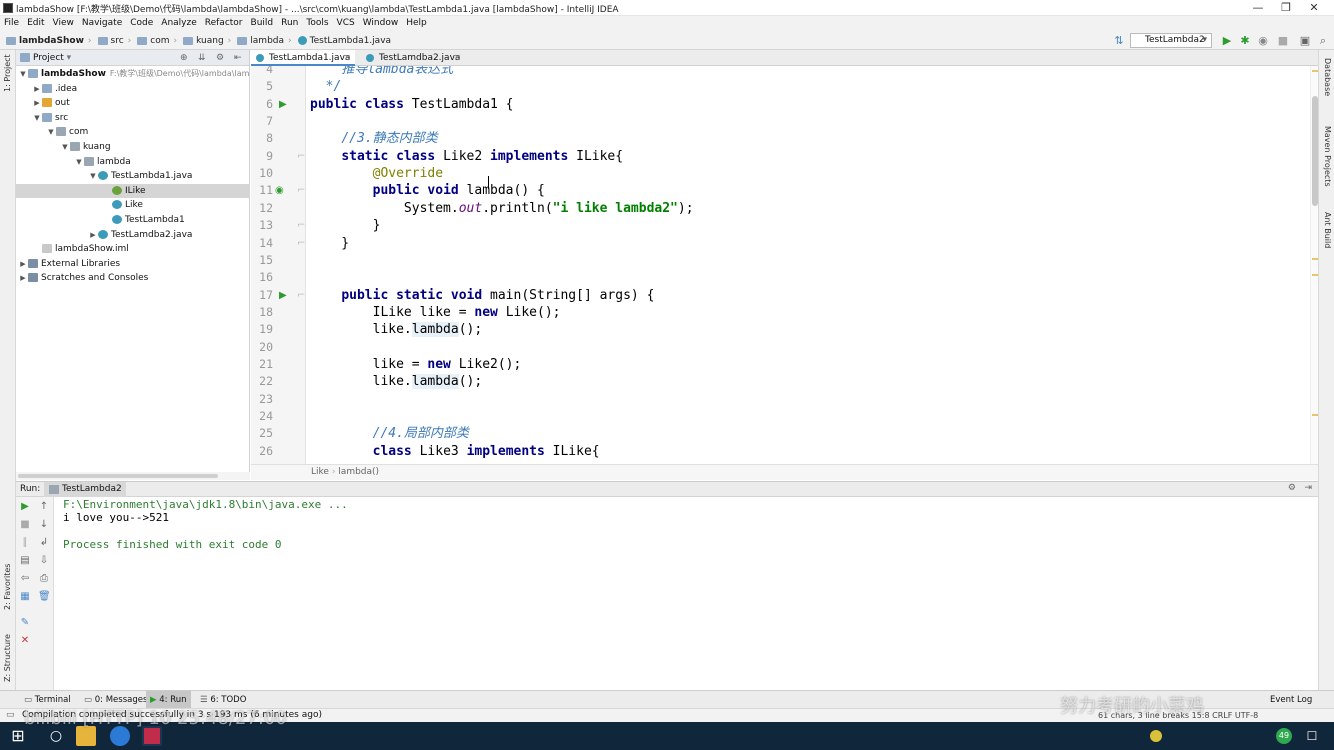 This screenshot has width=1334, height=750. I want to click on close-icon: ✕, so click(25, 641).